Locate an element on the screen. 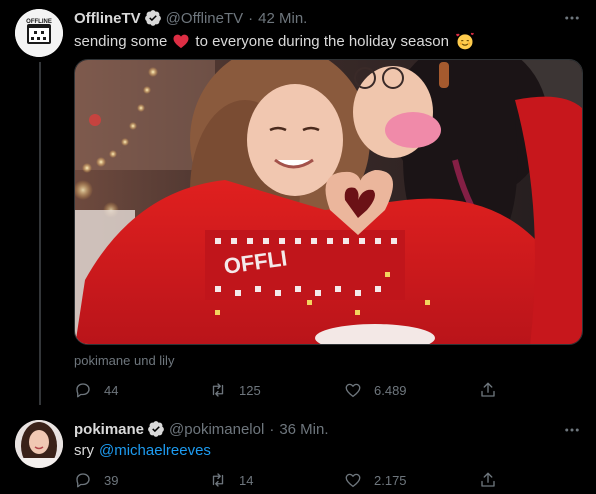  retweet-count: 14 is located at coordinates (246, 480).